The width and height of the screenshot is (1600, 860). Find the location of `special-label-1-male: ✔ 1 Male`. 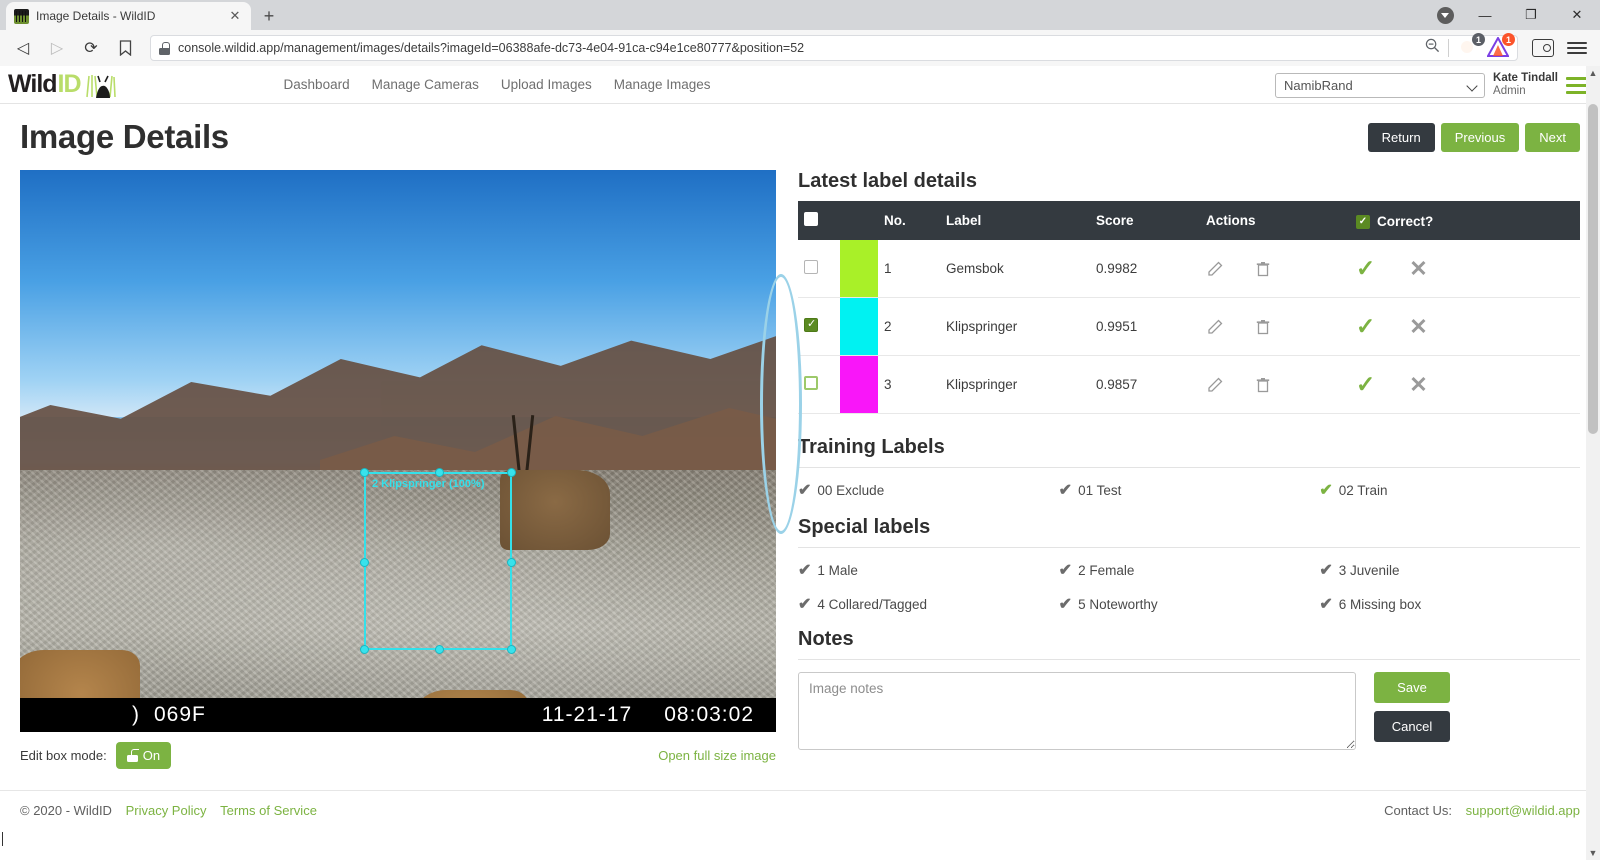

special-label-1-male: ✔ 1 Male is located at coordinates (928, 570).